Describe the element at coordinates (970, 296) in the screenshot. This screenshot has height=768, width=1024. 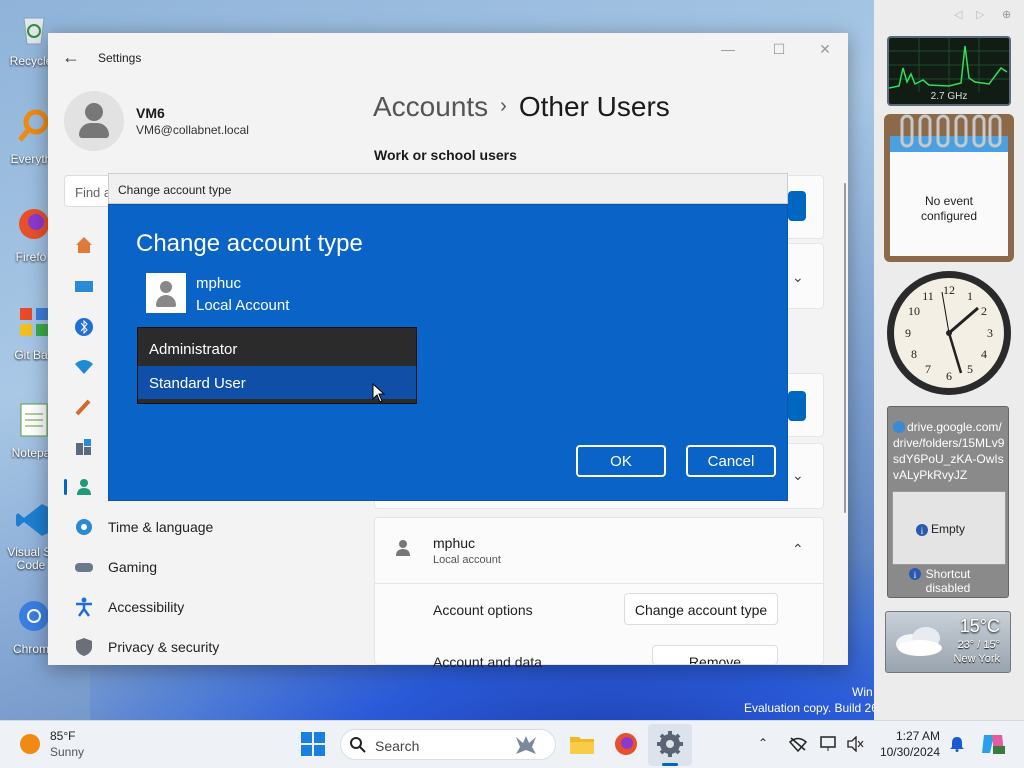
I see `svg-text: 1` at that location.